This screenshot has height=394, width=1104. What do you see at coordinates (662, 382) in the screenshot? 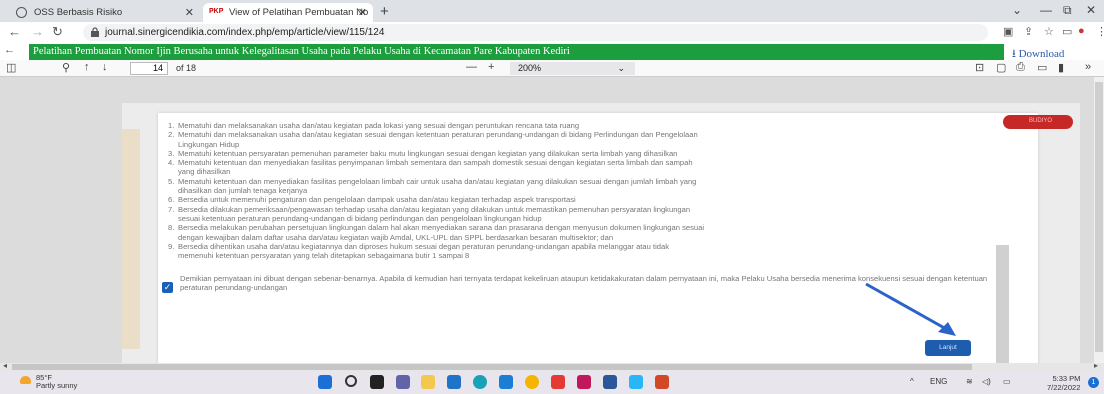
I see `powerpoint-icon` at bounding box center [662, 382].